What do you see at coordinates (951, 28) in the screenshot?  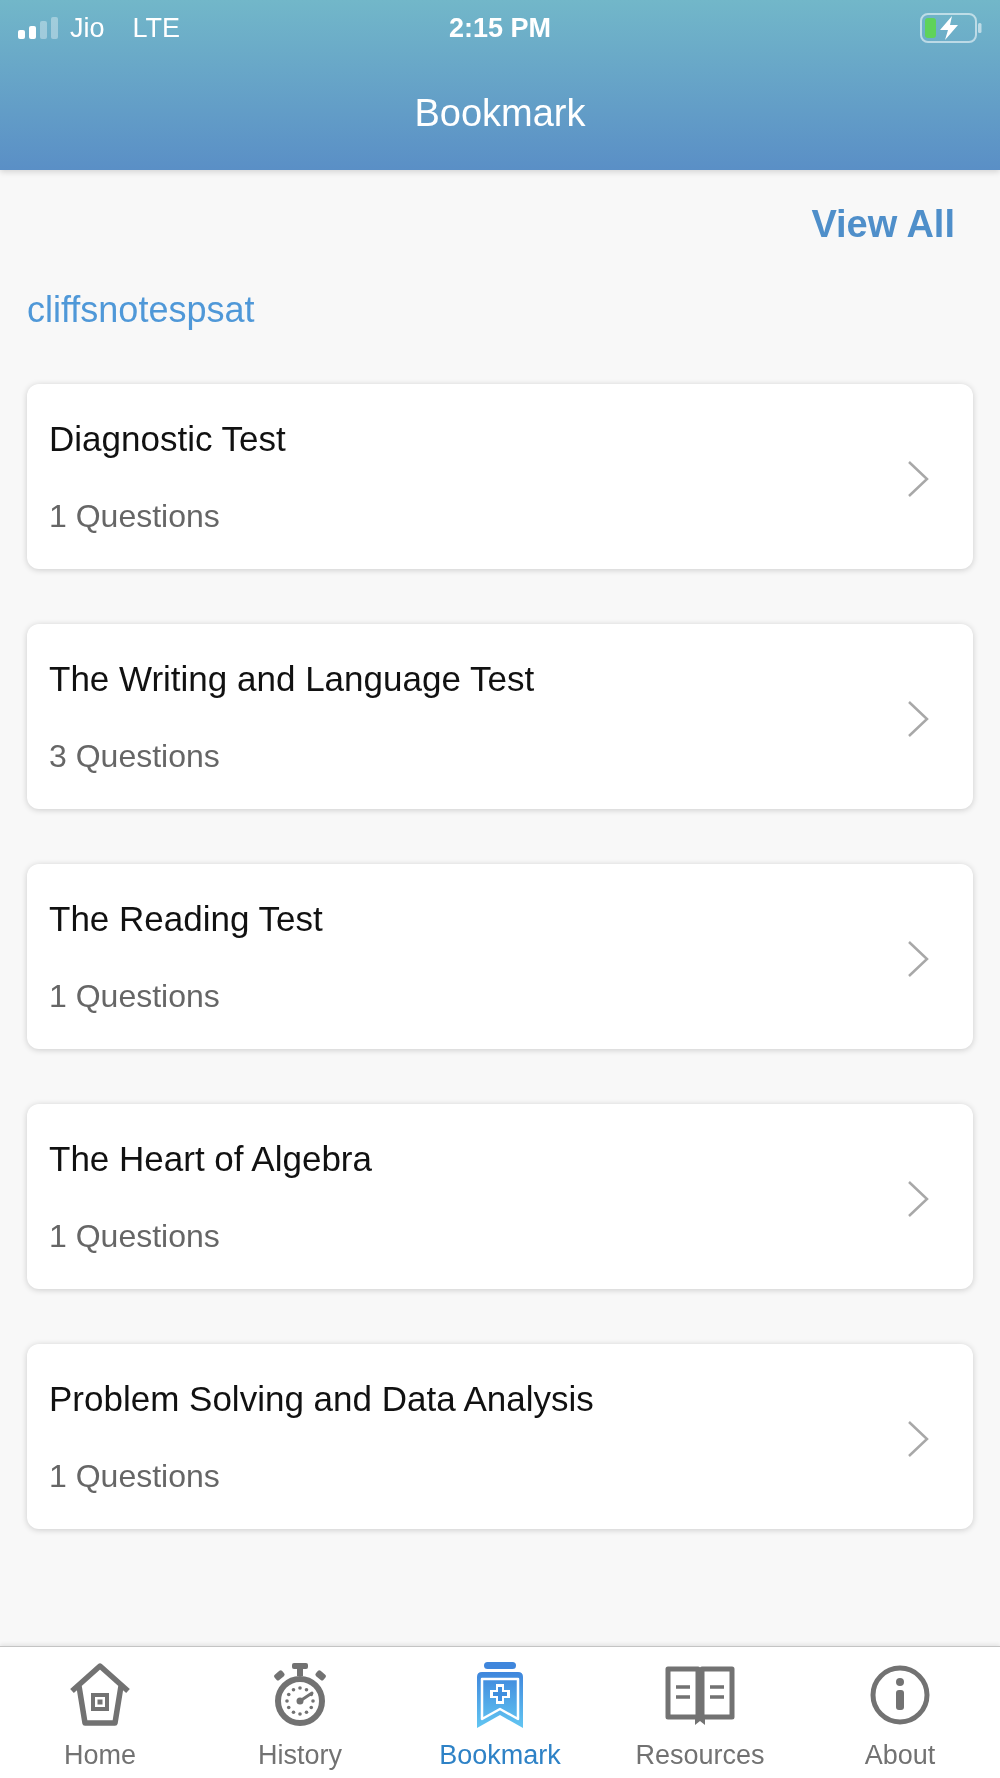 I see `battery-icon` at bounding box center [951, 28].